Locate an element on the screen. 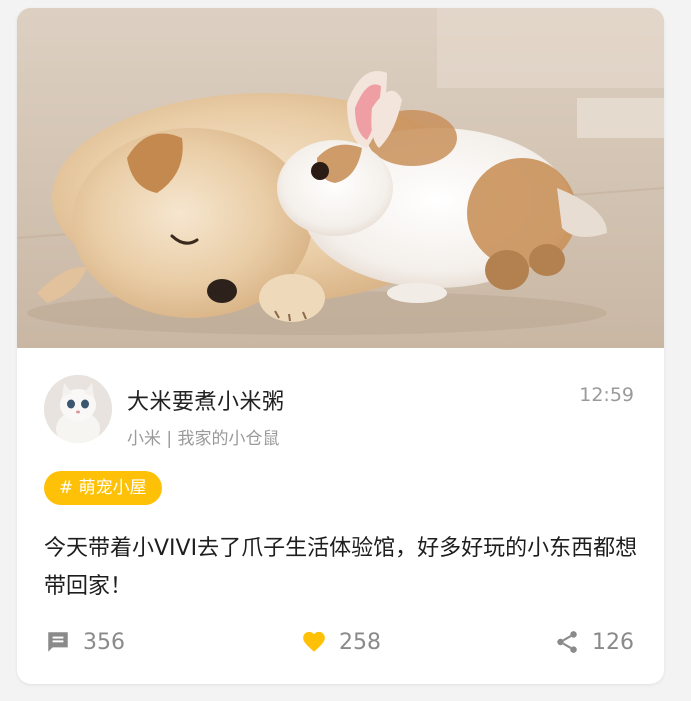 The image size is (691, 701). topic-tag: # 萌宠小屋 is located at coordinates (103, 488).